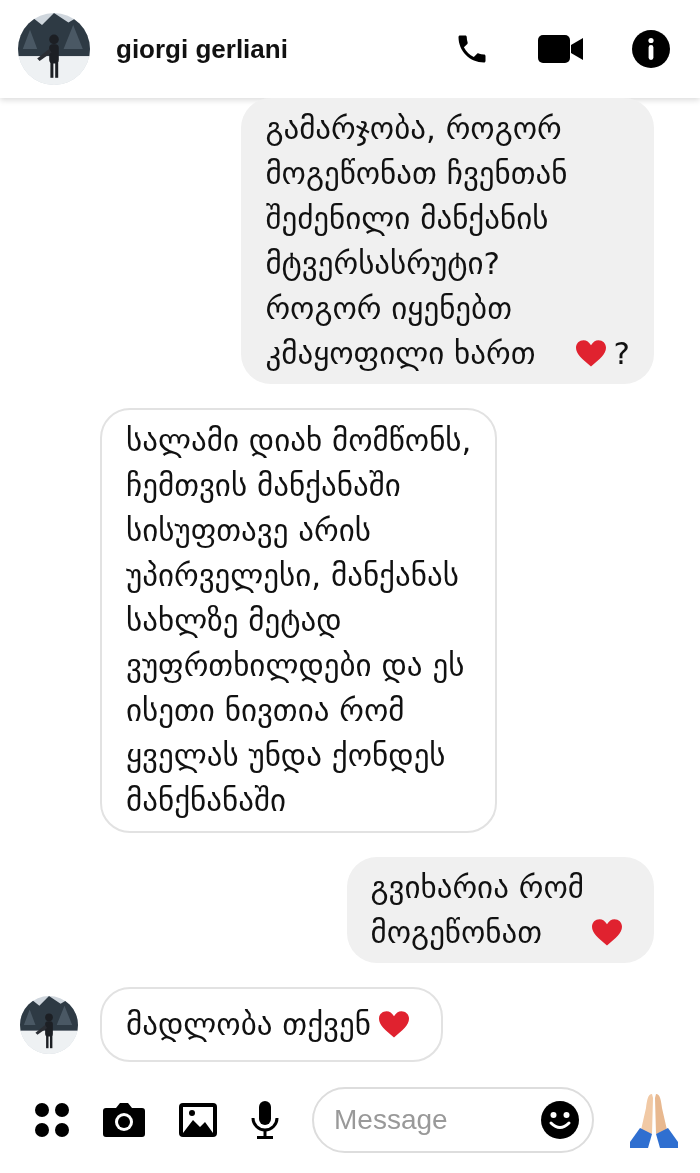 This screenshot has height=1173, width=700. Describe the element at coordinates (621, 353) in the screenshot. I see `message-text: ?` at that location.